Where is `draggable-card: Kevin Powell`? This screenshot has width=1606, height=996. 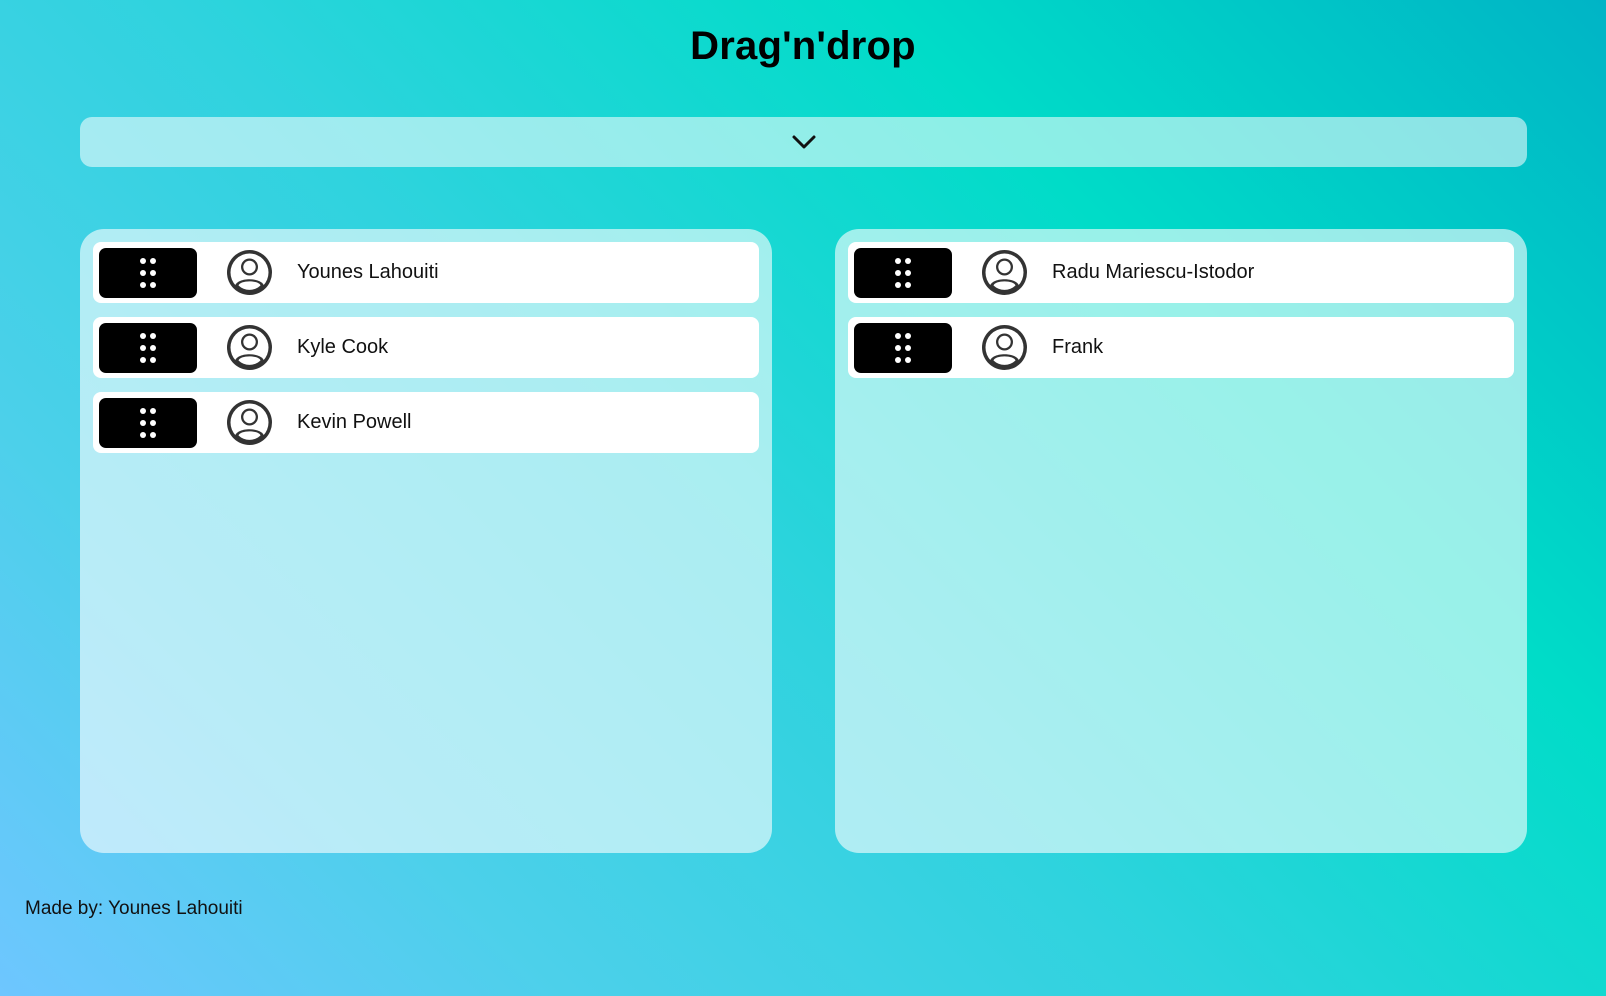 draggable-card: Kevin Powell is located at coordinates (426, 422).